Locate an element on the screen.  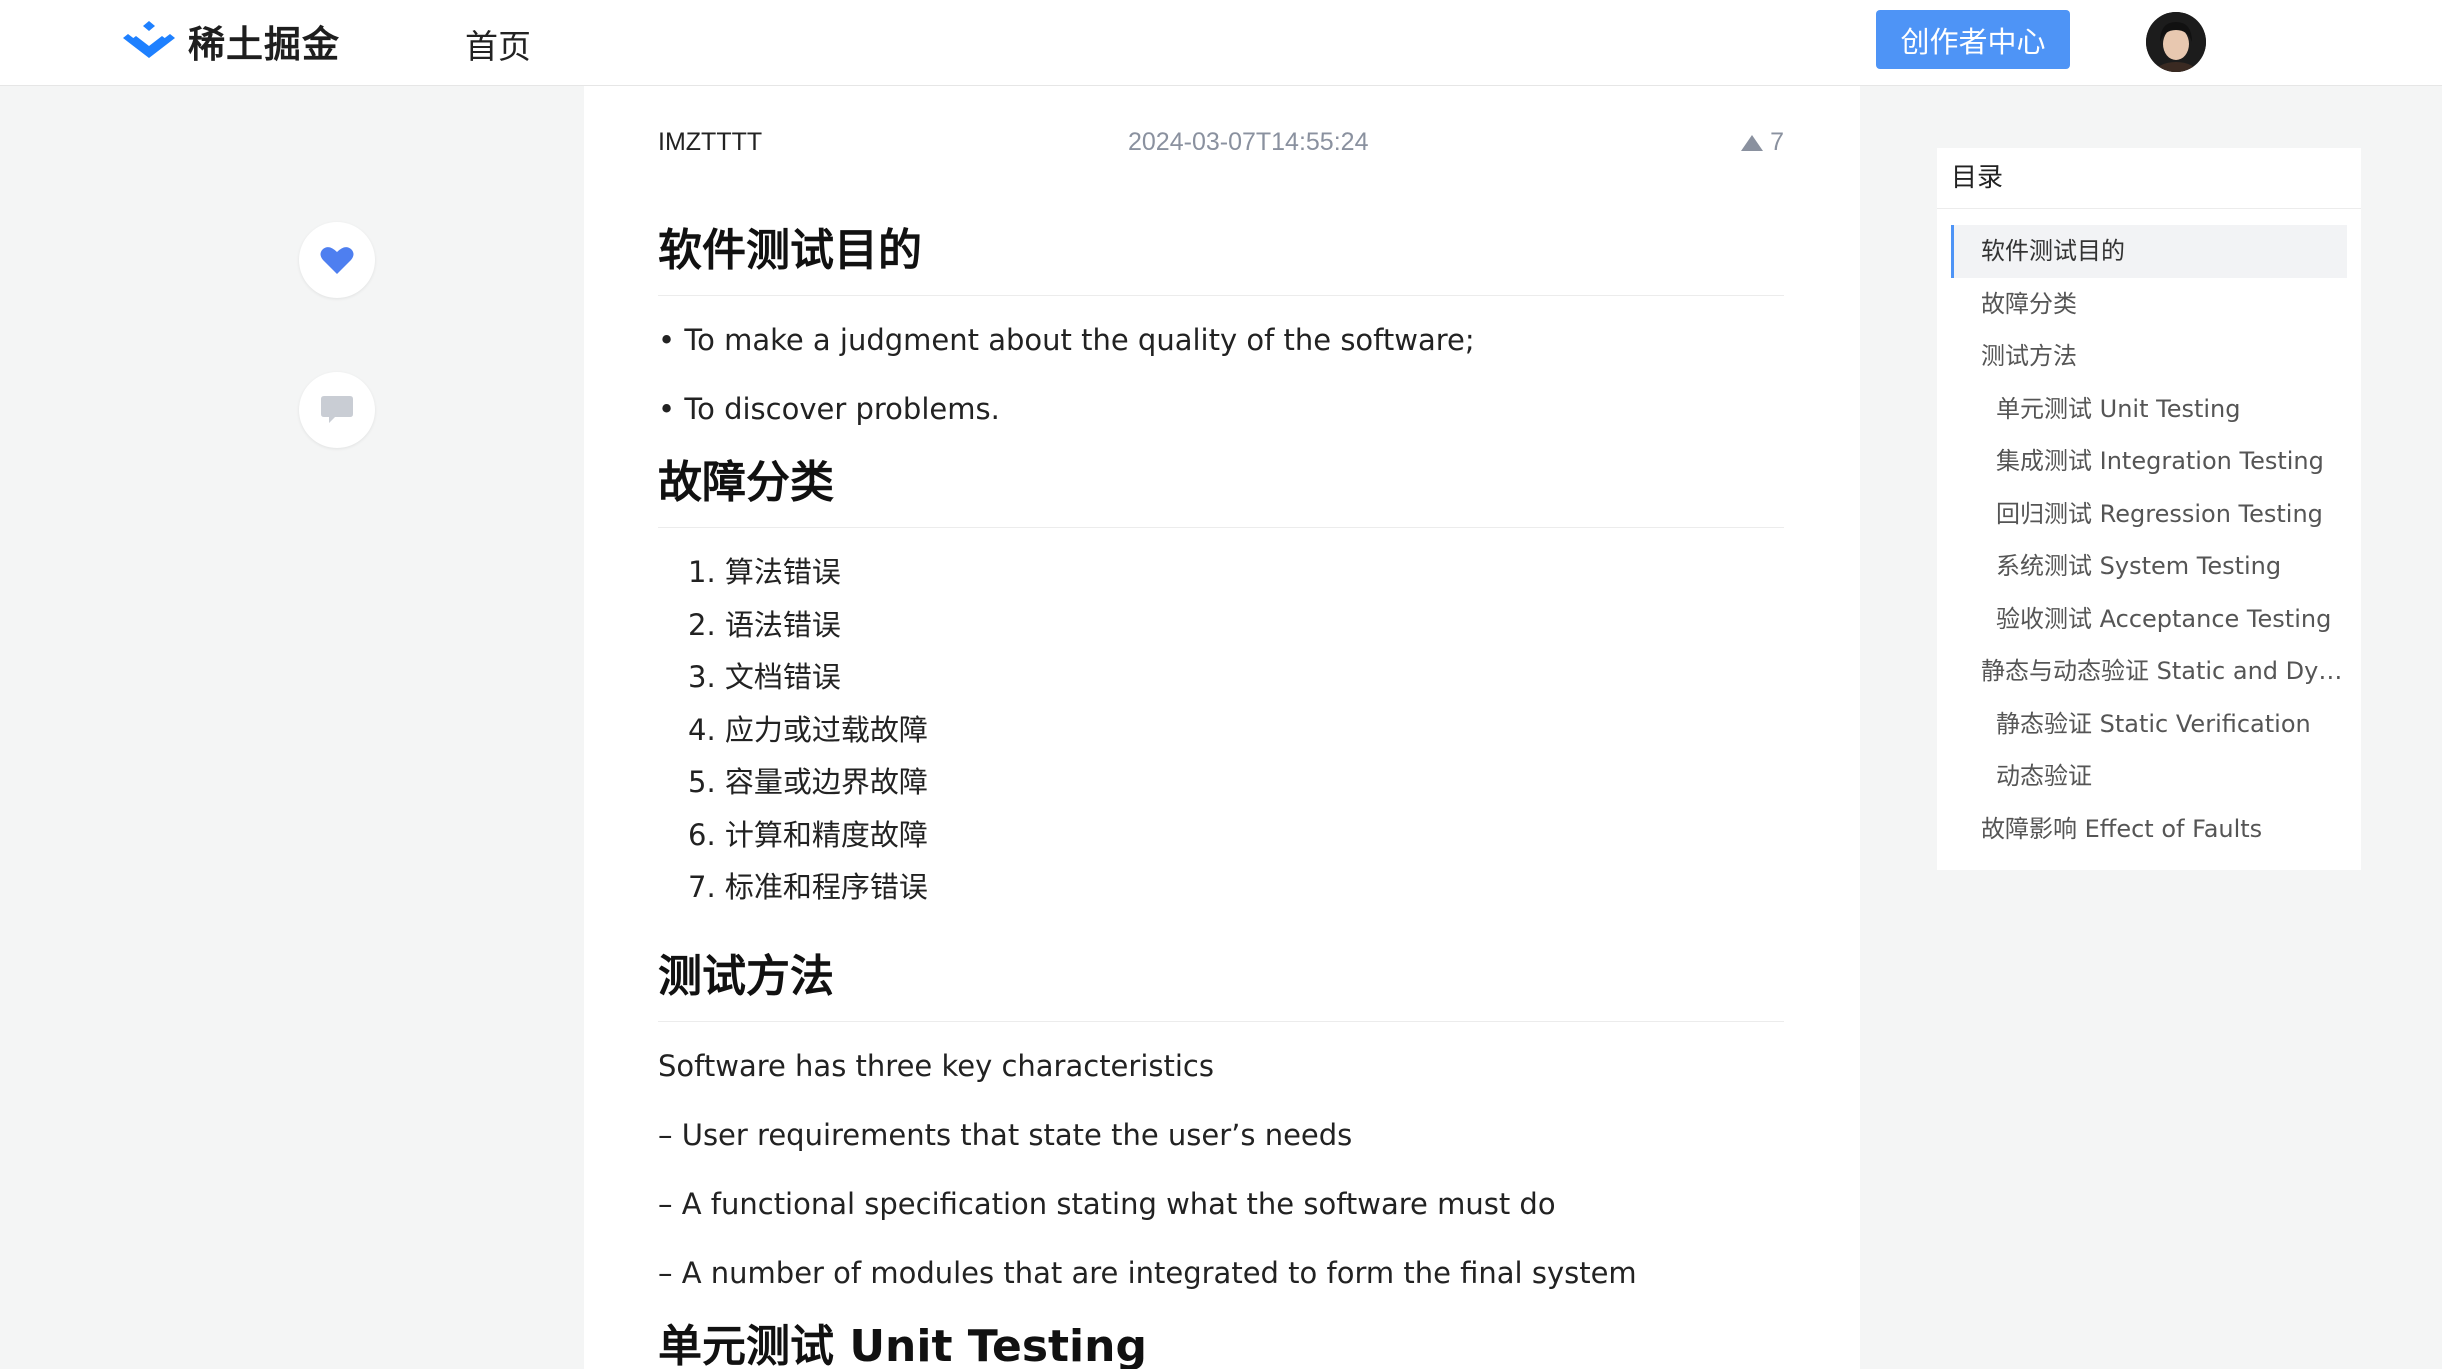
nav-home-link: 首页 is located at coordinates (498, 44).